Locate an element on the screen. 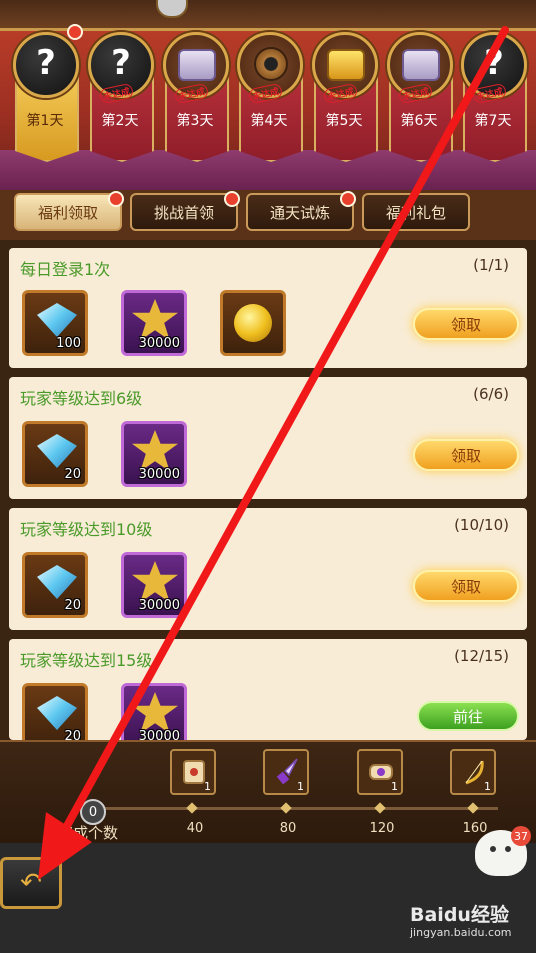 The width and height of the screenshot is (536, 953). task-card: 玩家等级达到15级 (12/15) 20 30000 前往 is located at coordinates (268, 689).